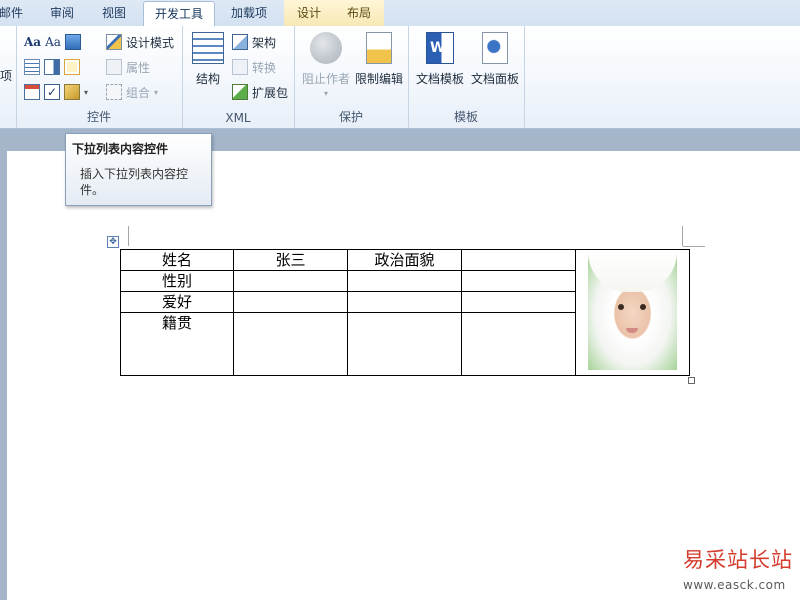  Describe the element at coordinates (694, 246) in the screenshot. I see `margin-mark-right-h` at that location.